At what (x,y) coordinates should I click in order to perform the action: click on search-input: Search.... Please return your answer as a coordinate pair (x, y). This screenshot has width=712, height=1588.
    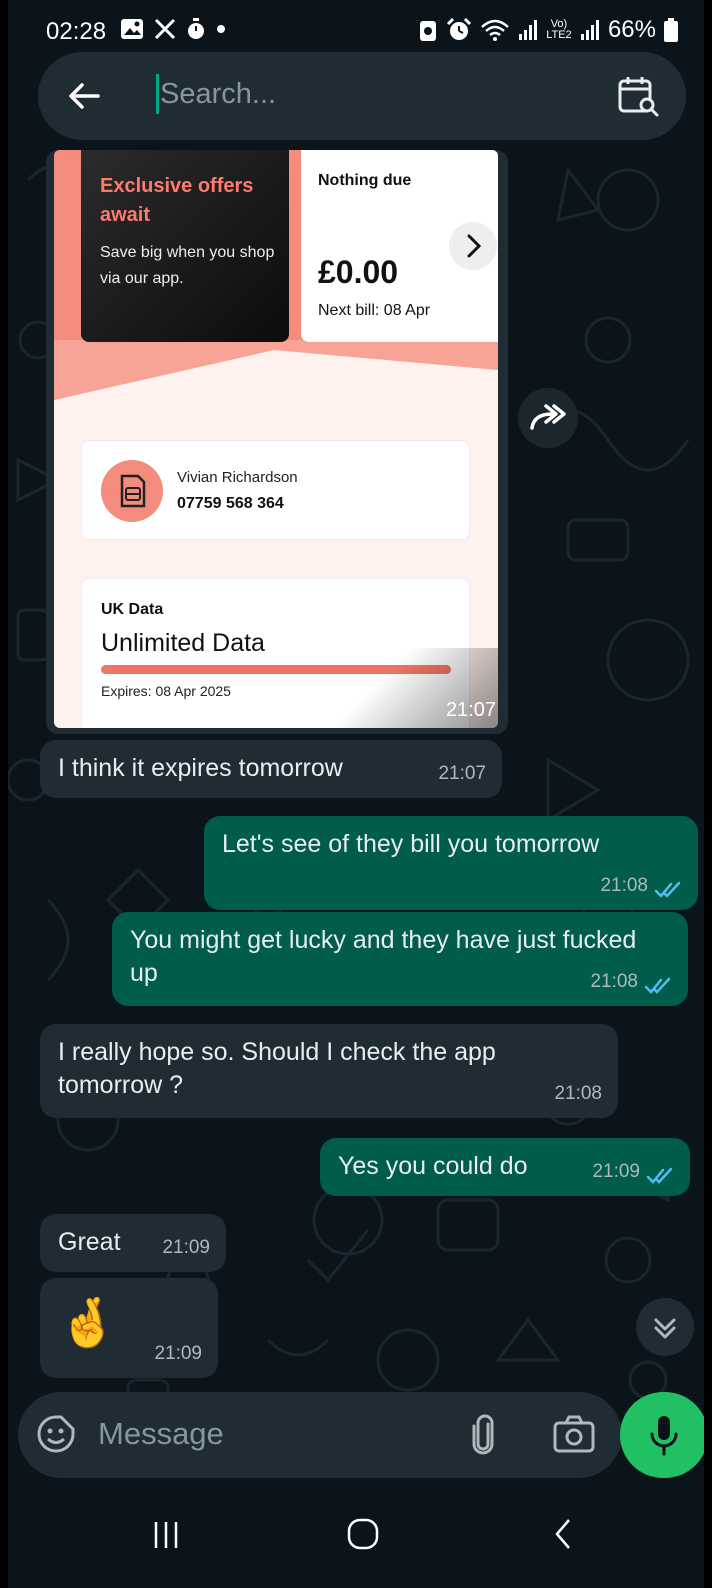
    Looking at the image, I should click on (218, 94).